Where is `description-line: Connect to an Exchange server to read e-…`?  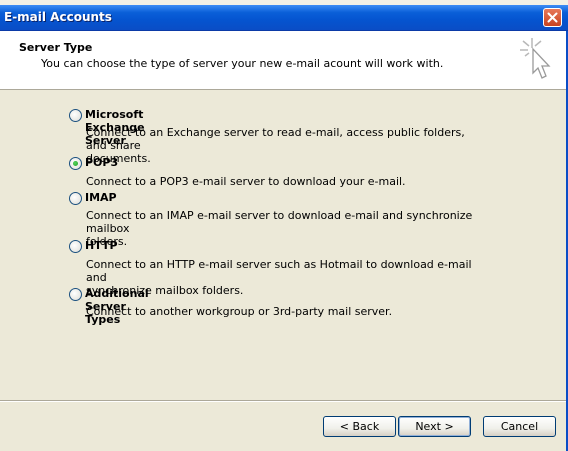
description-line: Connect to an Exchange server to read e-… is located at coordinates (275, 139).